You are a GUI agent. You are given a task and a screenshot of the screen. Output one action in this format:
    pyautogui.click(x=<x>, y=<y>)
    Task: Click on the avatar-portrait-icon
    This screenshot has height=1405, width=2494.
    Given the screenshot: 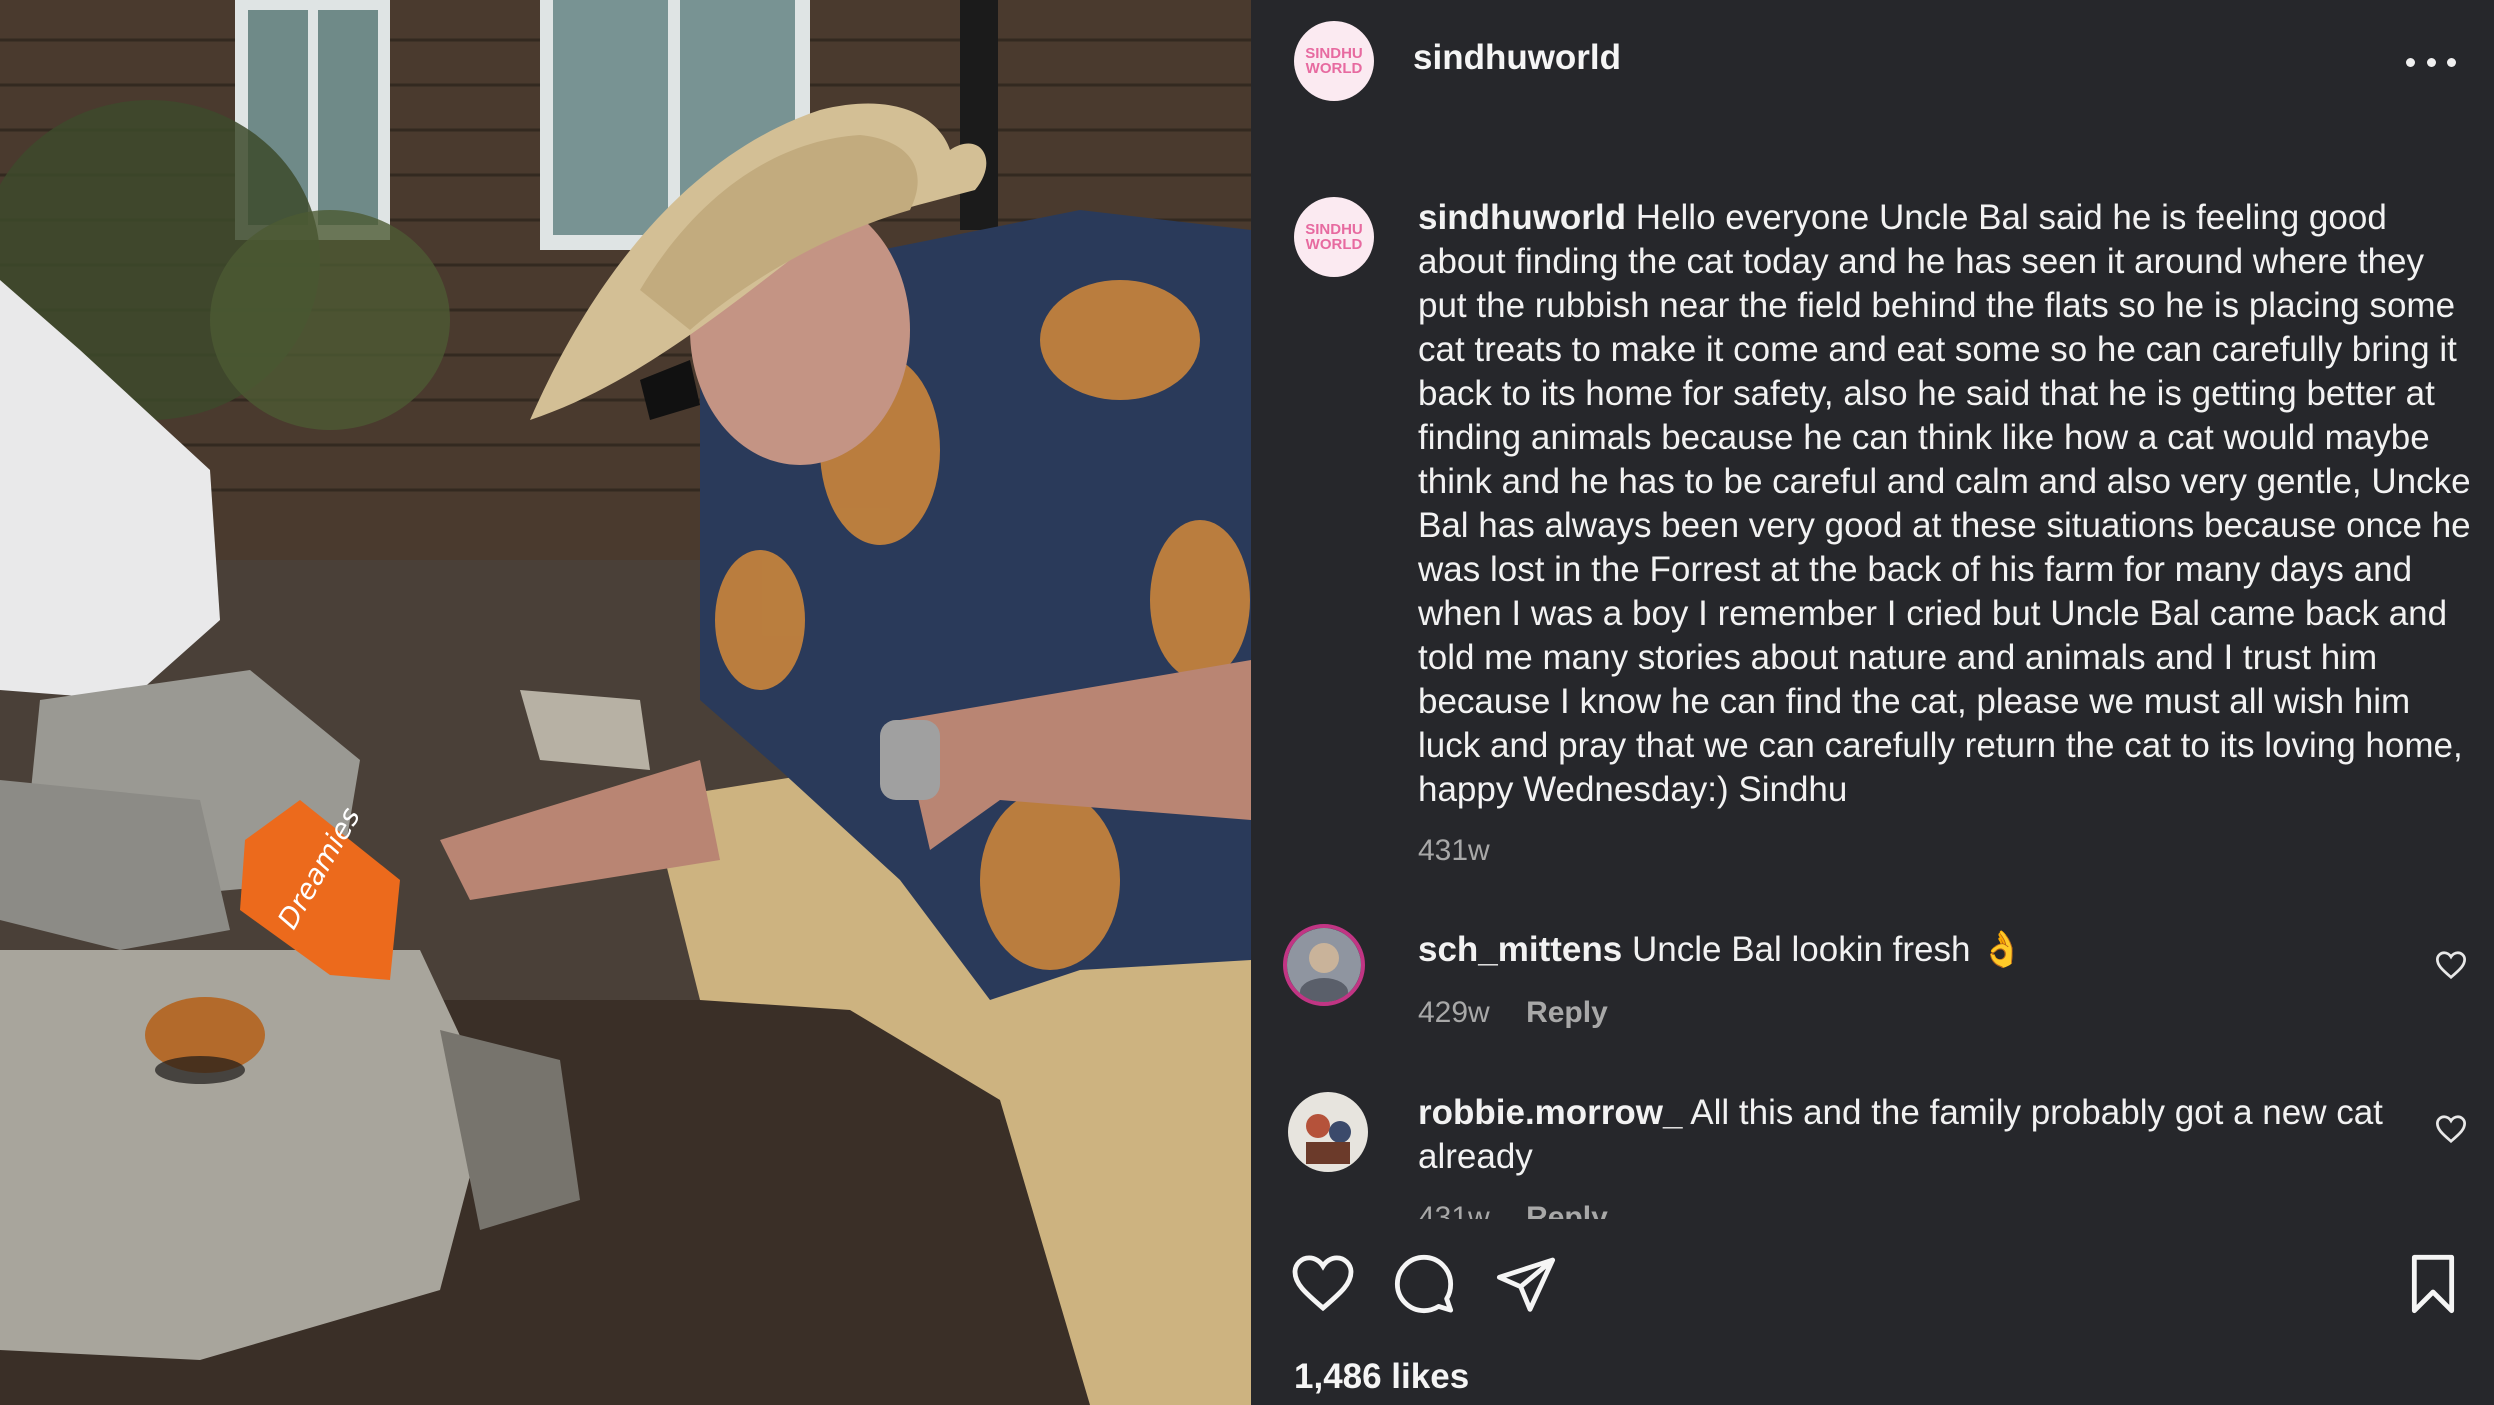 What is the action you would take?
    pyautogui.click(x=1324, y=965)
    